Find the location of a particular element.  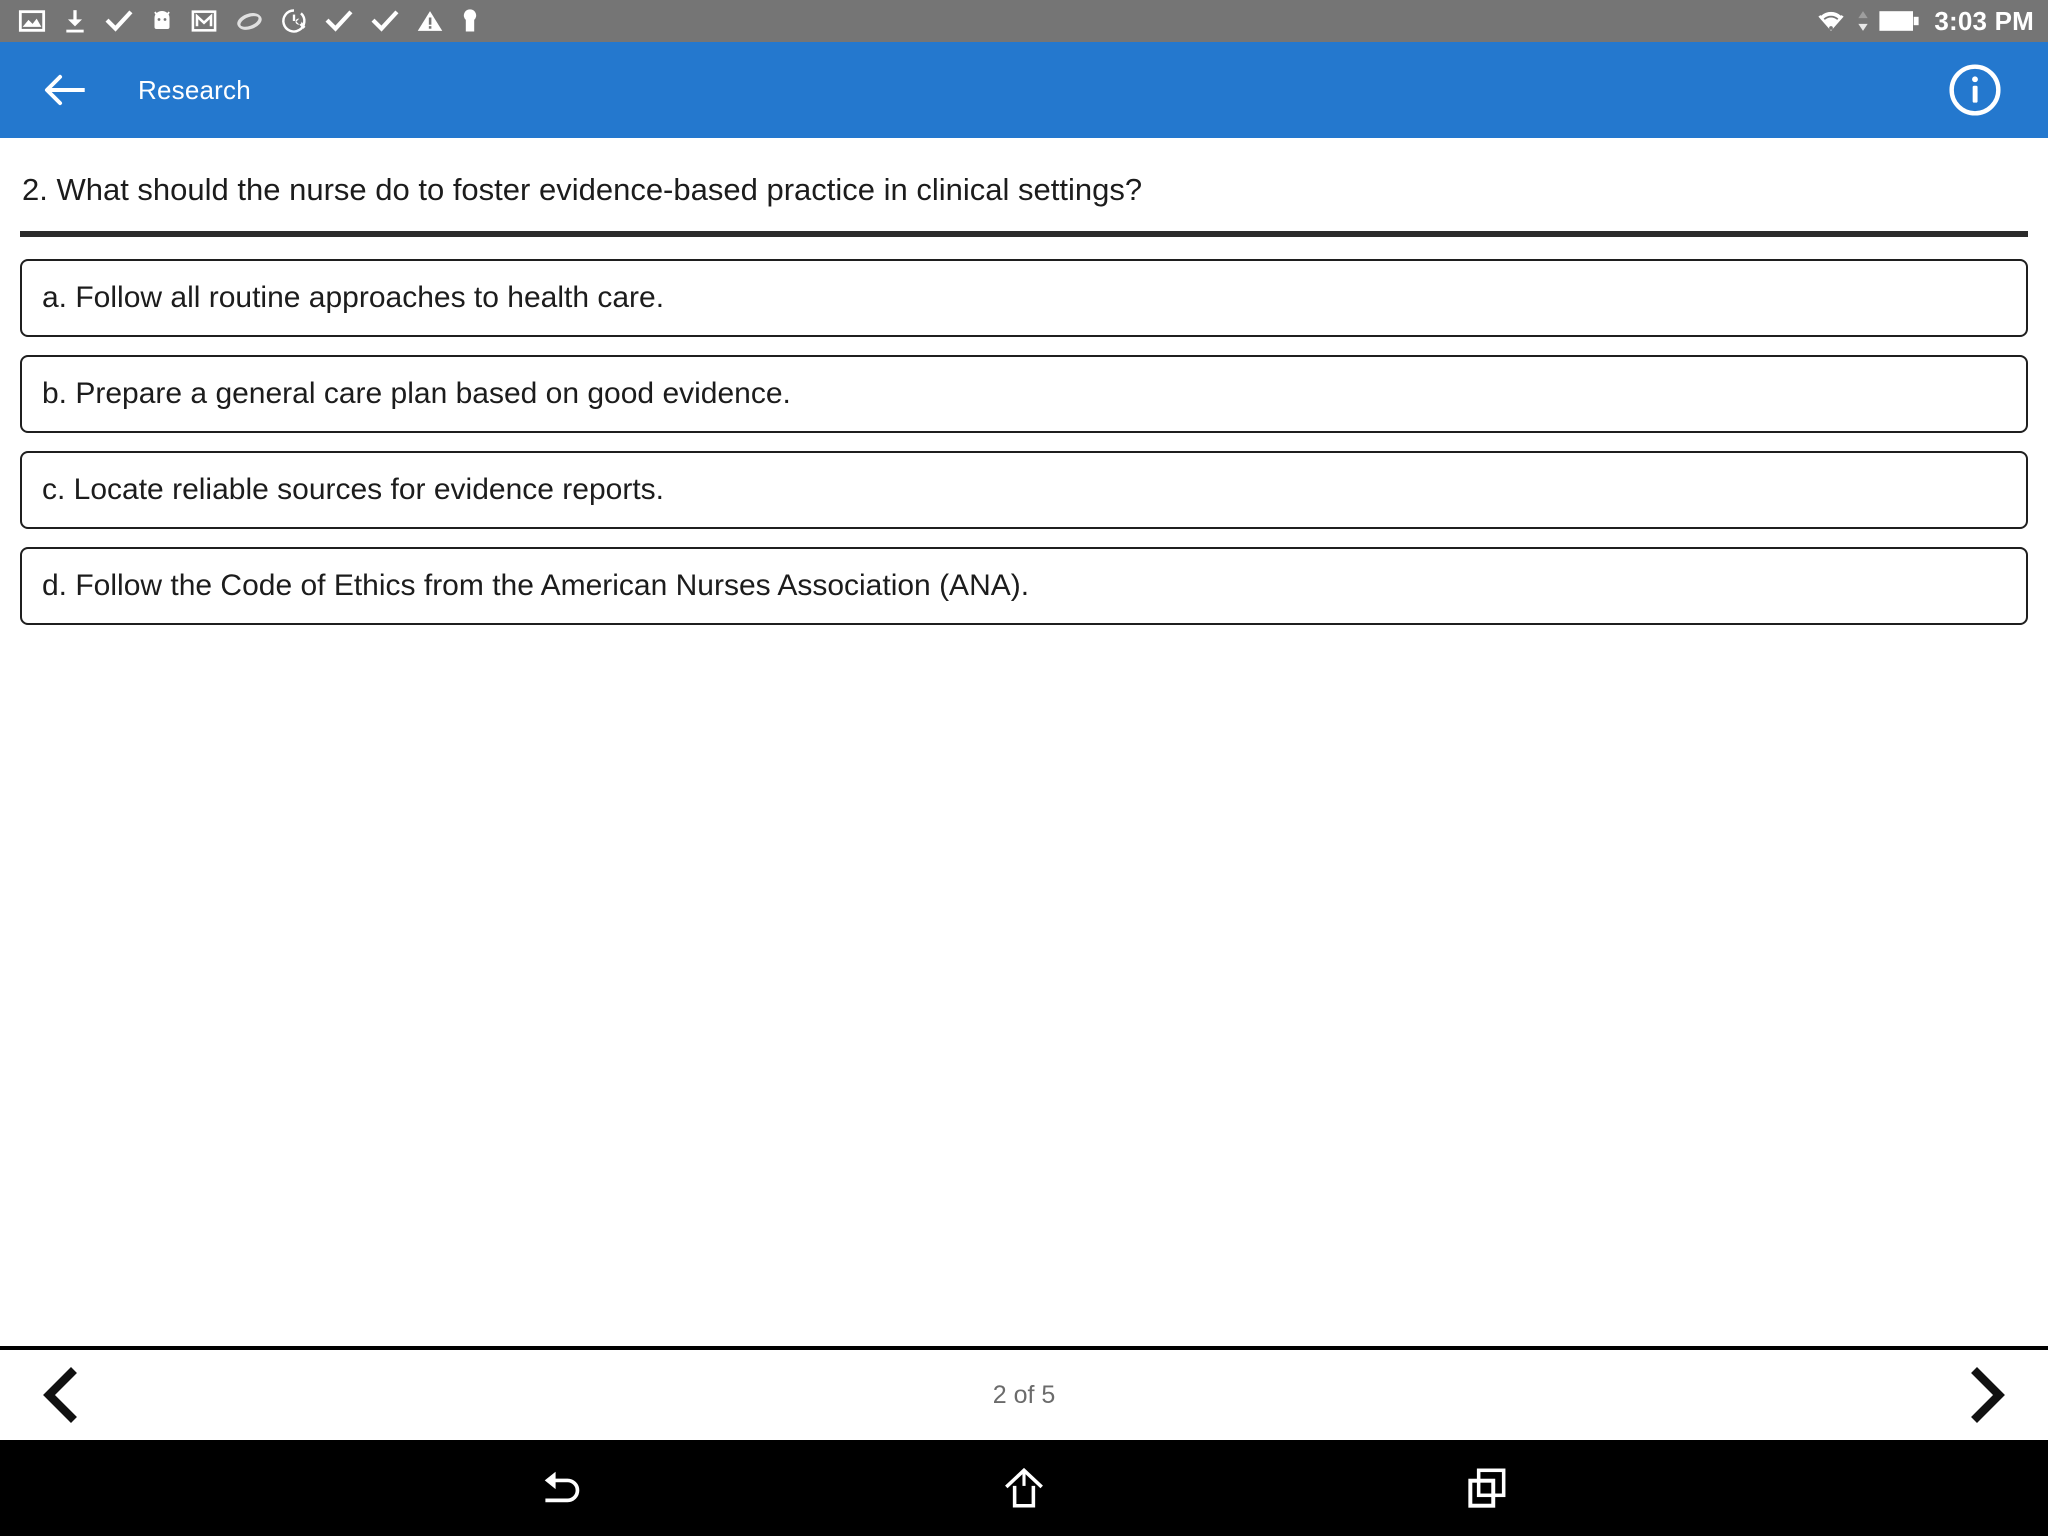

status-bar-notification-icons is located at coordinates (249, 21).